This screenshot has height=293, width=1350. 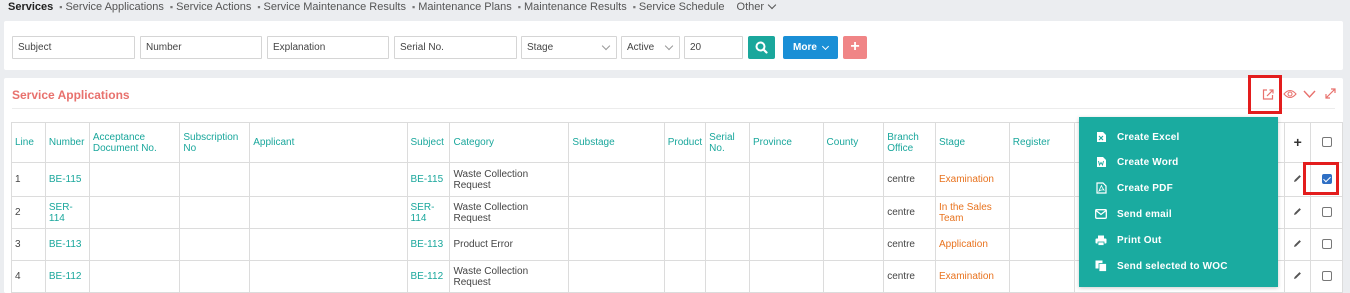 I want to click on line-cell: 1, so click(x=28, y=179).